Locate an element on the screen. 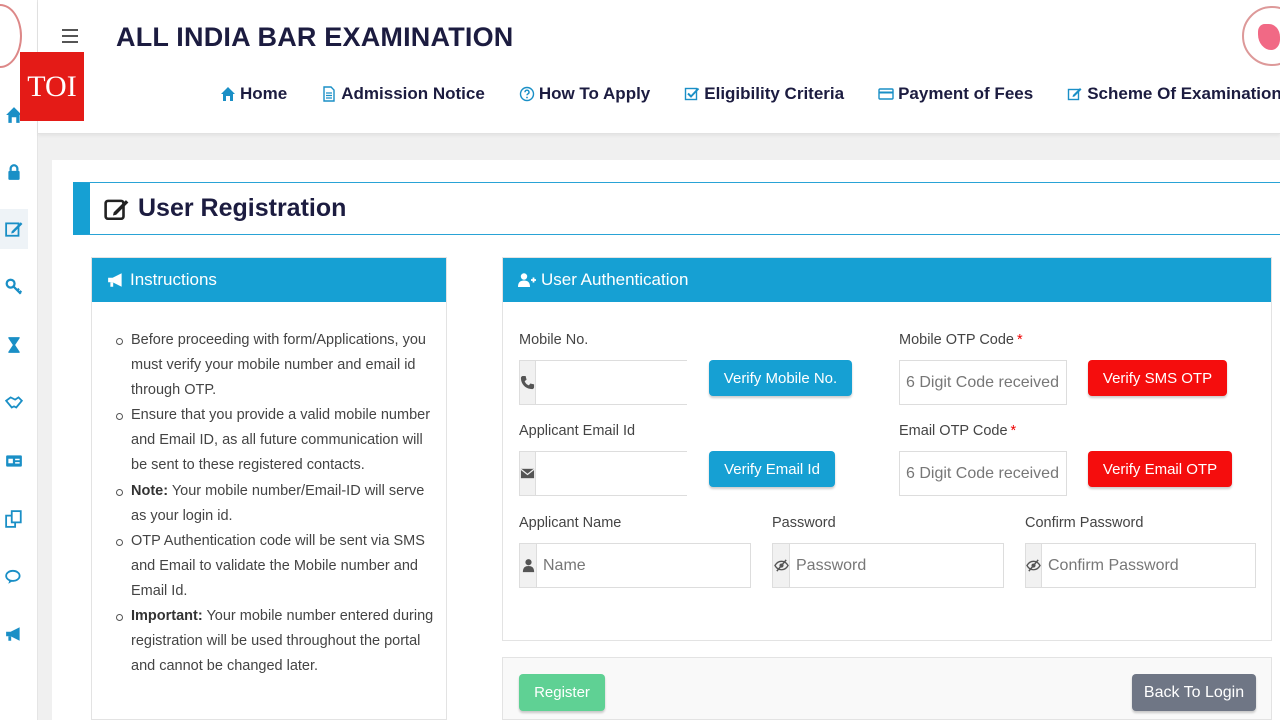 This screenshot has width=1280, height=720. copy-icon is located at coordinates (14, 519).